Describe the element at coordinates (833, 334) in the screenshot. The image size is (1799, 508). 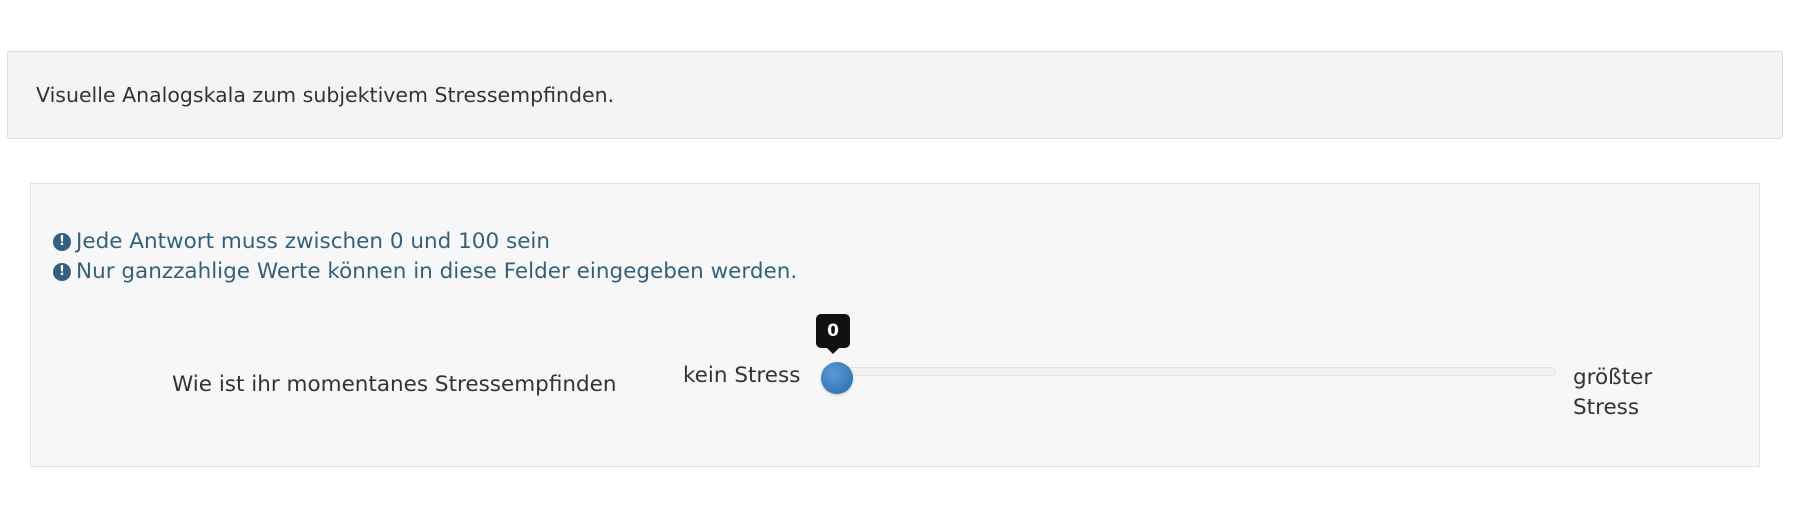
I see `slider-value-tooltip: 0` at that location.